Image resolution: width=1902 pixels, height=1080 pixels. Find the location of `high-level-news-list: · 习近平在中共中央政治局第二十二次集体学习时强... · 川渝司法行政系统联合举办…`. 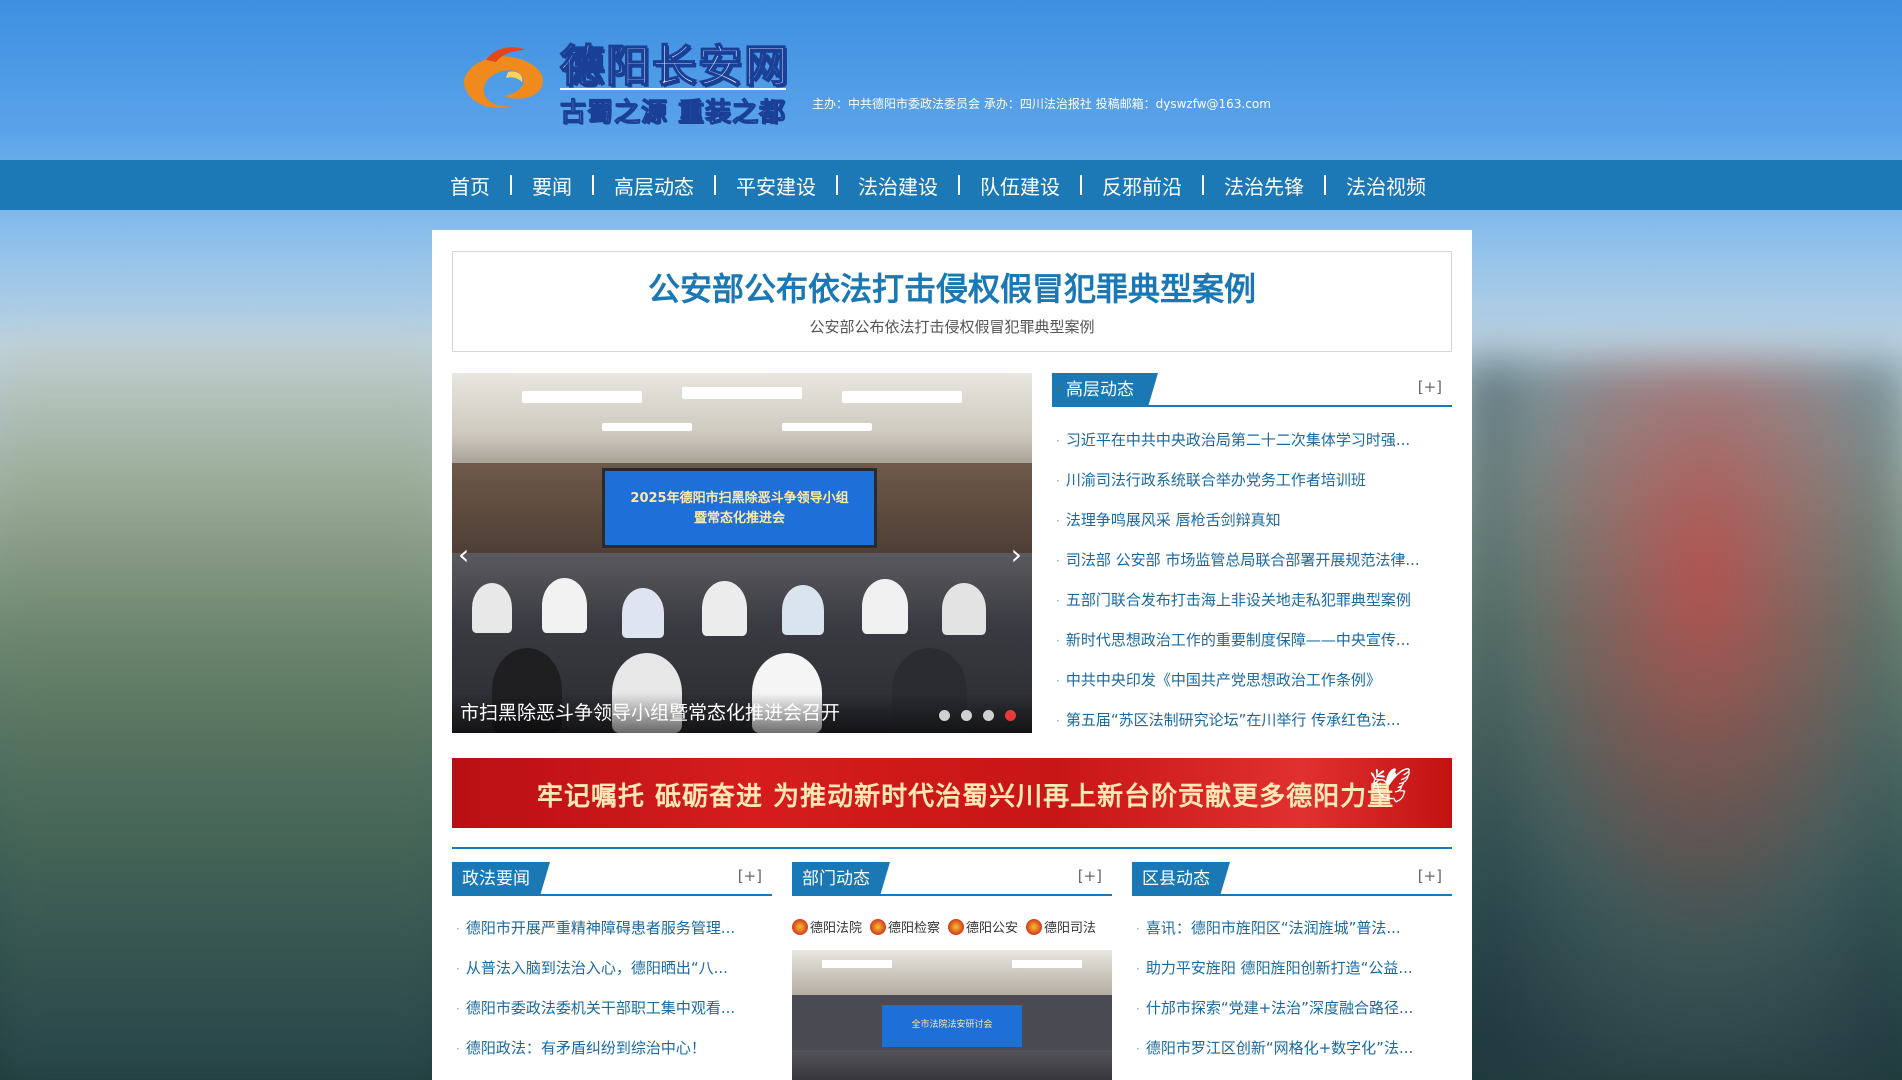

high-level-news-list: · 习近平在中共中央政治局第二十二次集体学习时强... · 川渝司法行政系统联合举办… is located at coordinates (1251, 580).